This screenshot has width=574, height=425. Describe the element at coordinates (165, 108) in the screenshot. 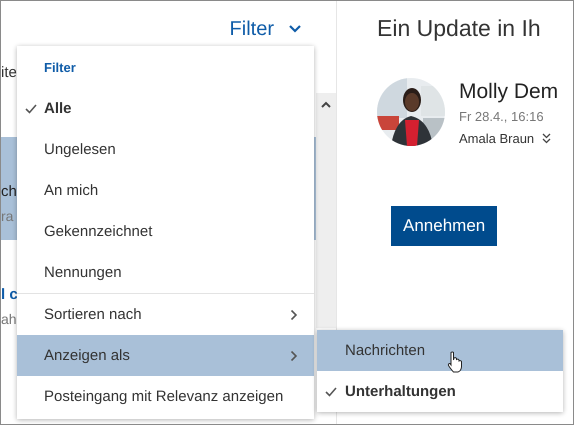

I see `menu-item: Alle` at that location.